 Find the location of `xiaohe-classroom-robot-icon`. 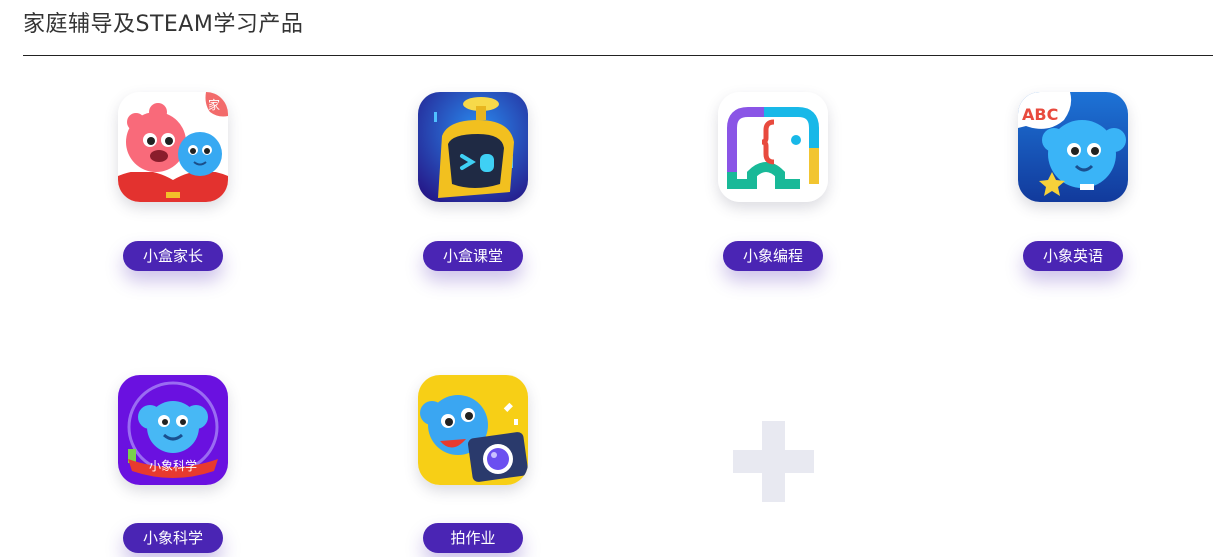

xiaohe-classroom-robot-icon is located at coordinates (473, 147).